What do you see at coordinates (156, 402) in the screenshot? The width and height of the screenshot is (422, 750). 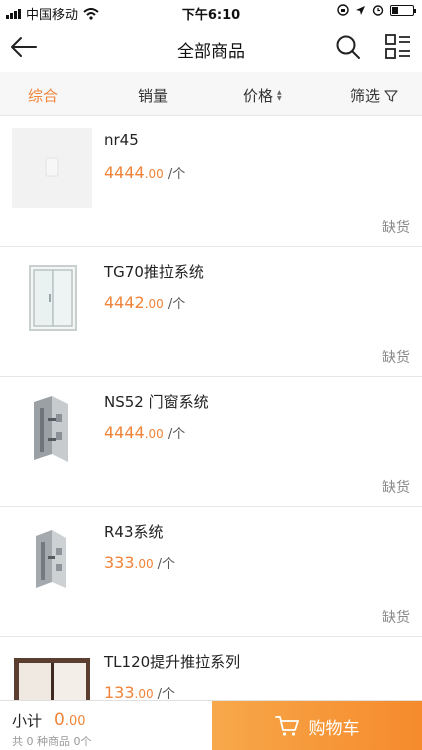 I see `product-name: NS52 门窗系统` at bounding box center [156, 402].